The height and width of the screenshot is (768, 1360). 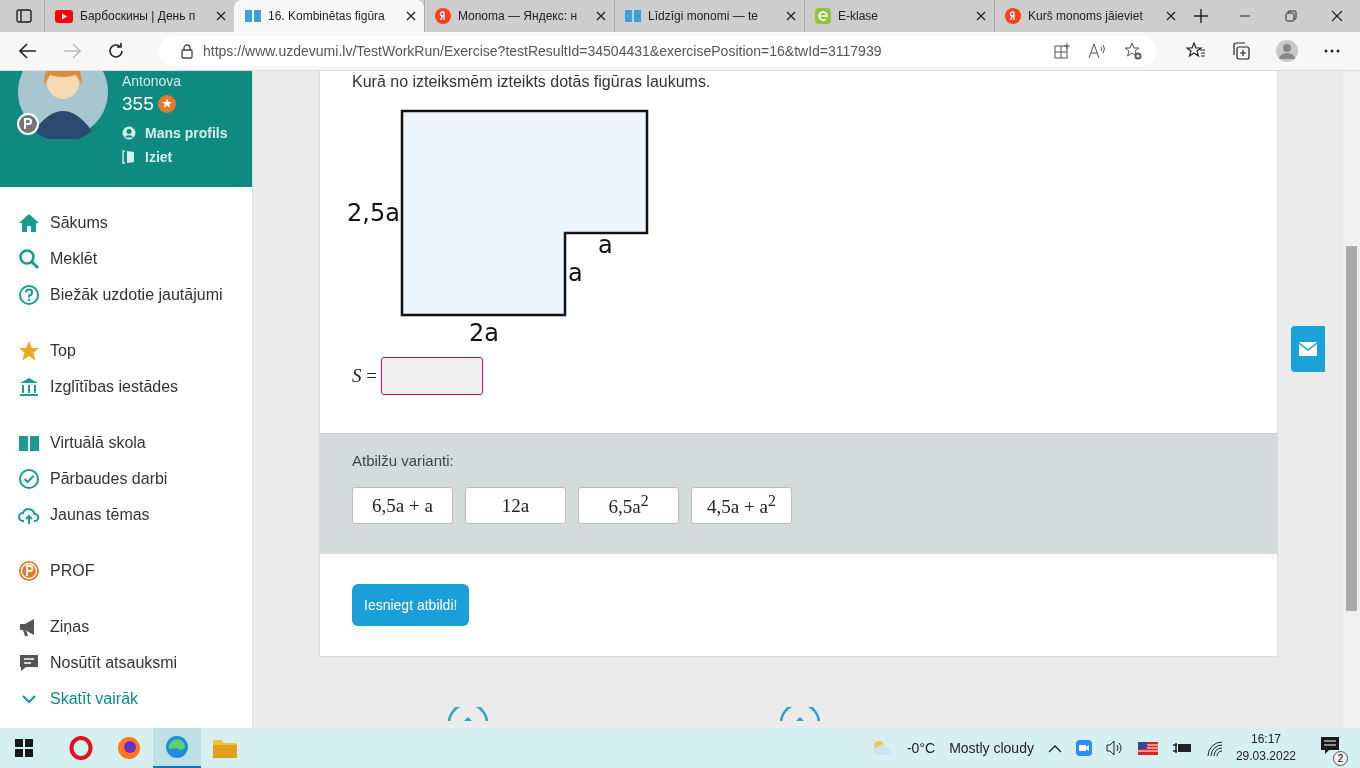 I want to click on folder-icon, so click(x=225, y=748).